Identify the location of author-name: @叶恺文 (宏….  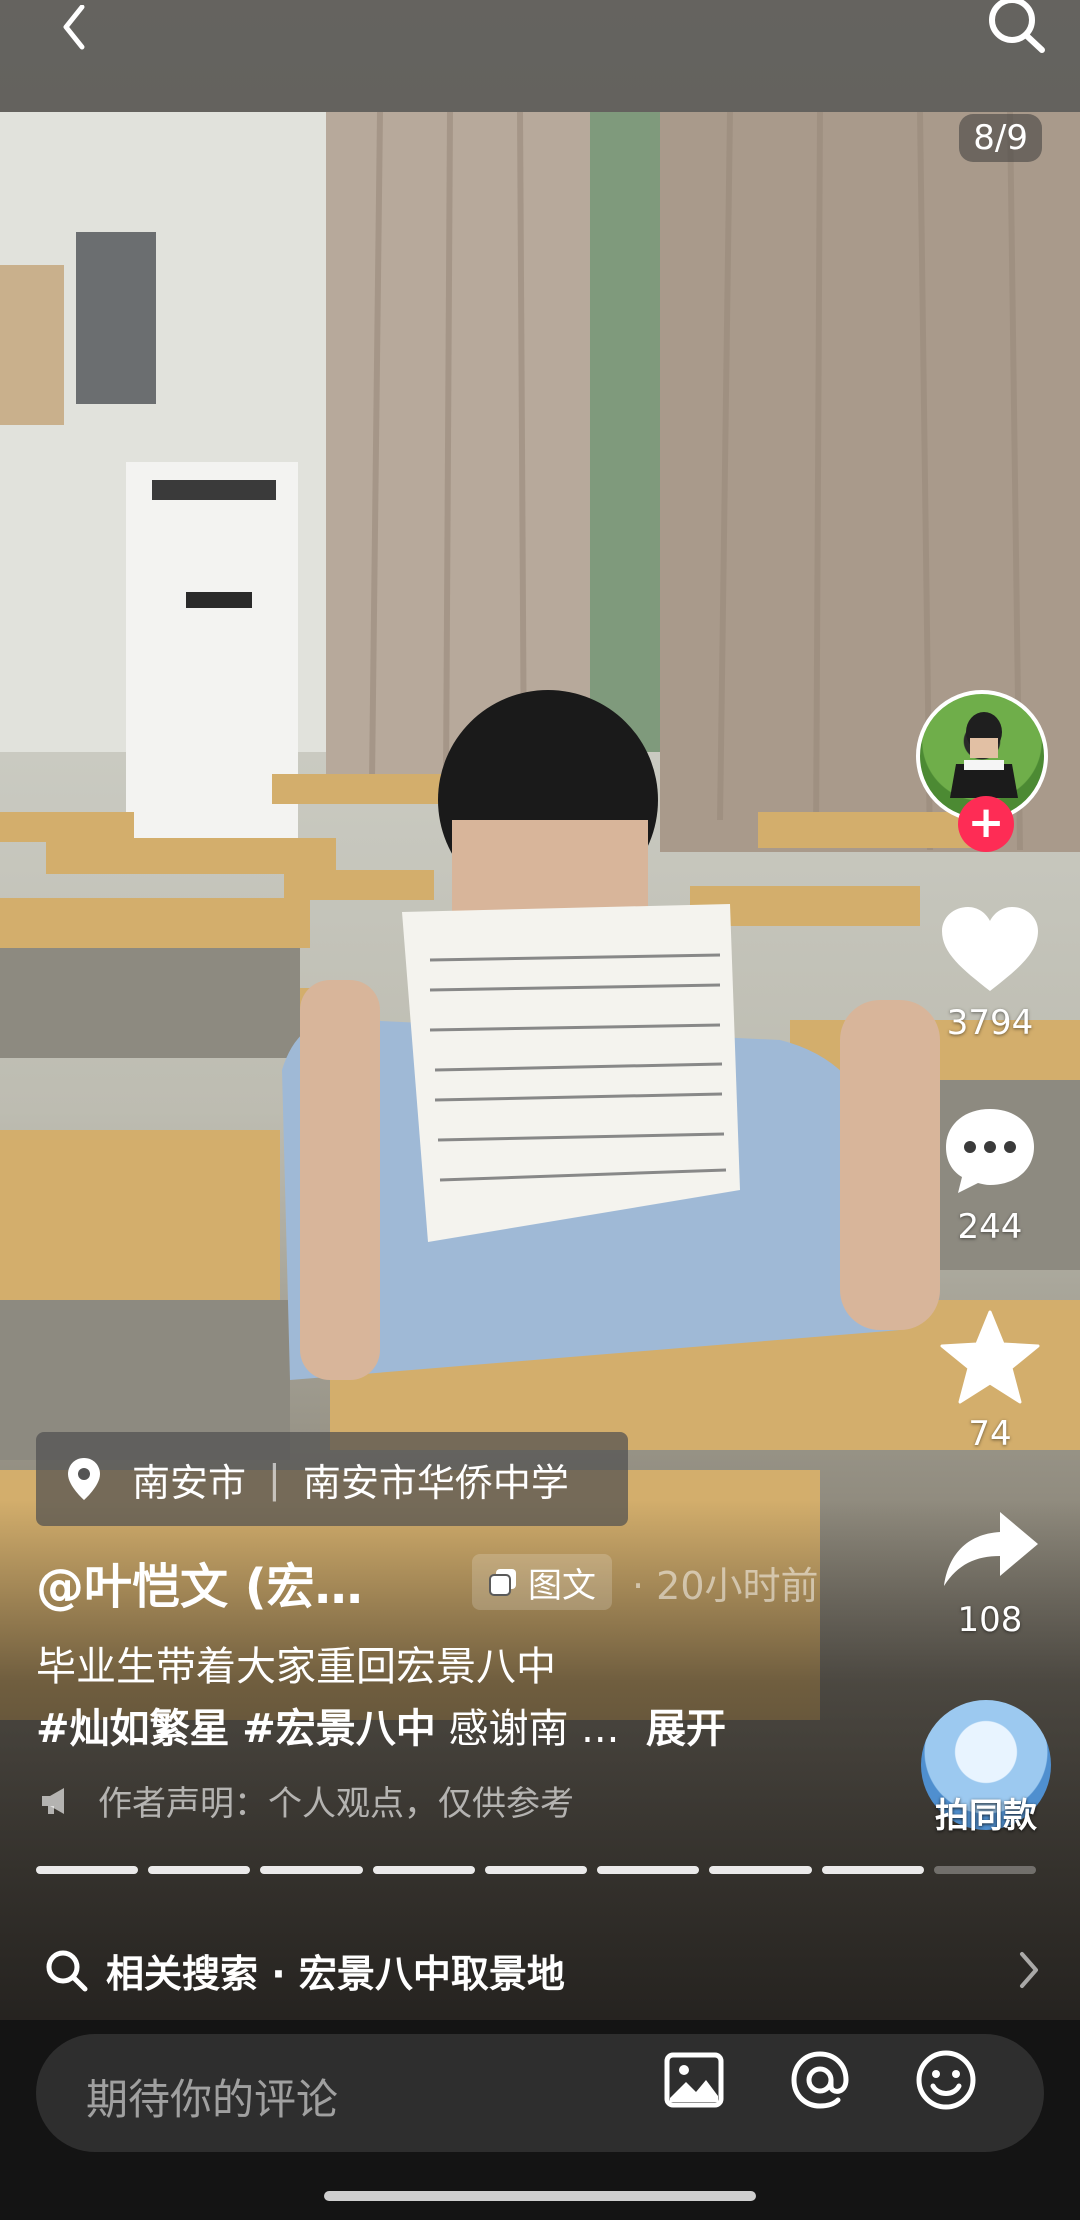
(234, 1582).